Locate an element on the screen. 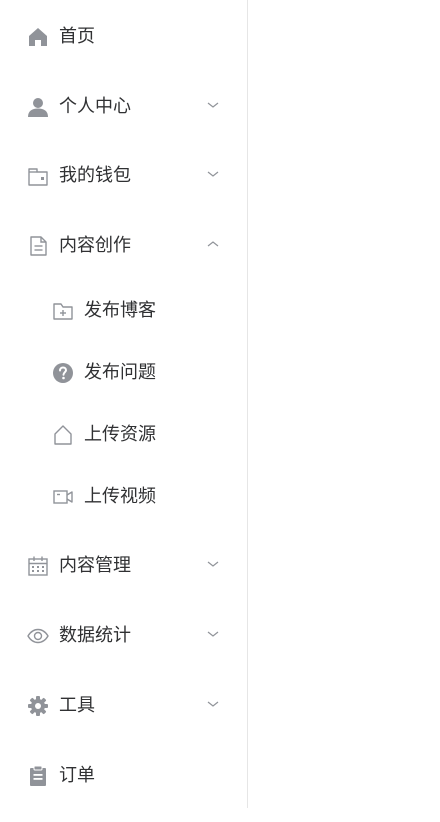  submenu-item-publish-question: 发布问题 is located at coordinates (123, 373).